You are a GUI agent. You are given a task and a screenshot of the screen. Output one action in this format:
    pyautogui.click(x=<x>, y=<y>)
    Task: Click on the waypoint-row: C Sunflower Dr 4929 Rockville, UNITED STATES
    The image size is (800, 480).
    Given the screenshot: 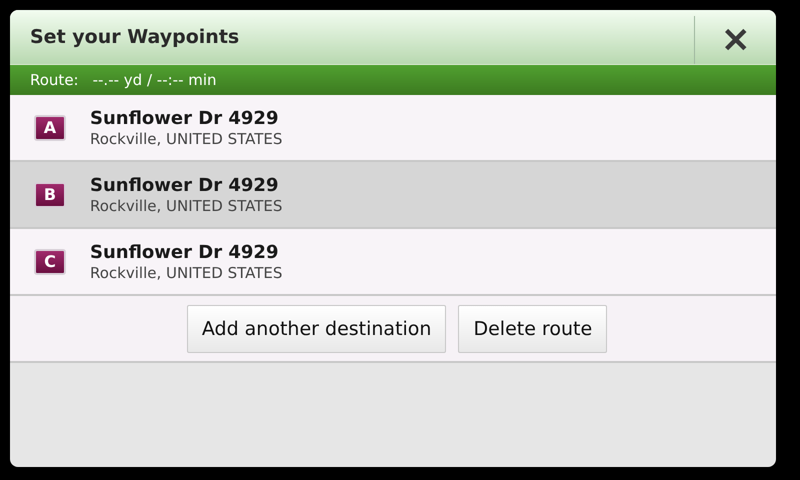 What is the action you would take?
    pyautogui.click(x=393, y=262)
    